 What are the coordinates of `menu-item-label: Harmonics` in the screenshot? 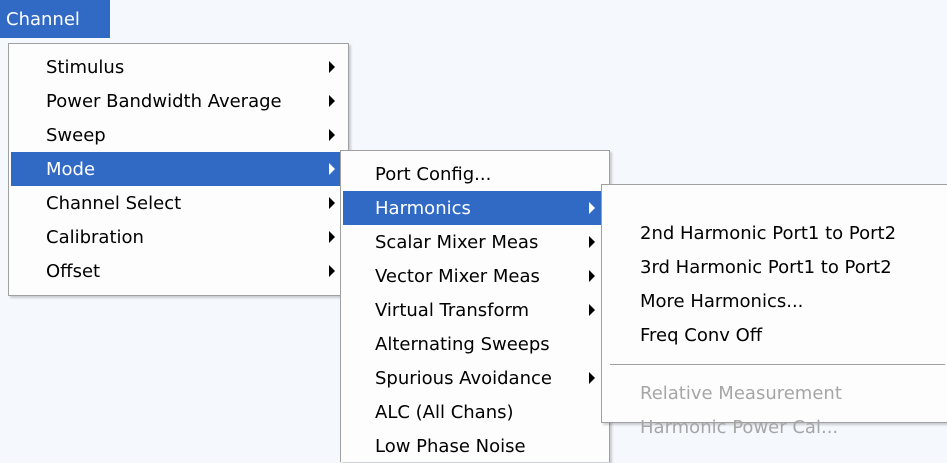 It's located at (423, 208).